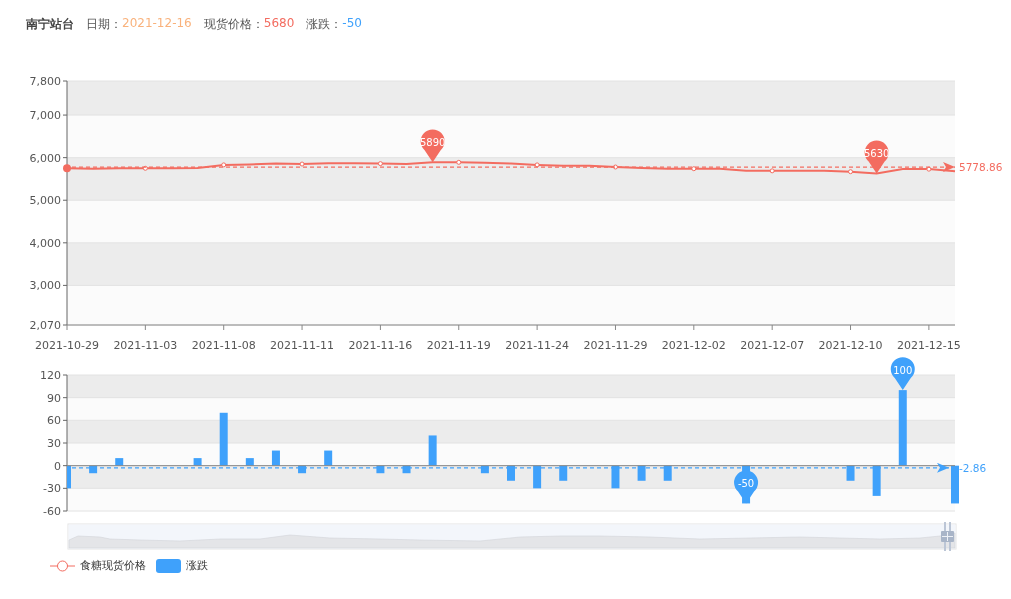  What do you see at coordinates (352, 23) in the screenshot?
I see `field-value: -50` at bounding box center [352, 23].